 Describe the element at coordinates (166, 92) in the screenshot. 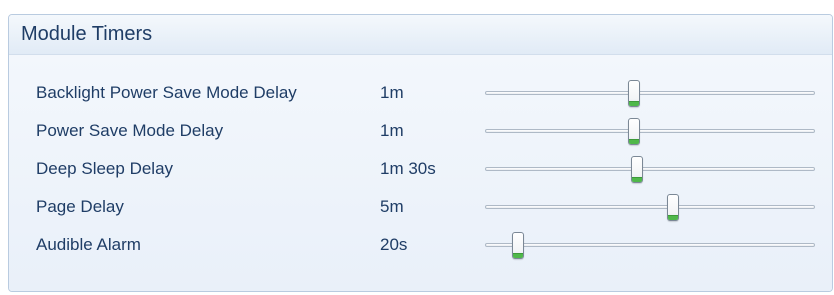

I see `timer-label: Backlight Power Save Mode Delay` at that location.